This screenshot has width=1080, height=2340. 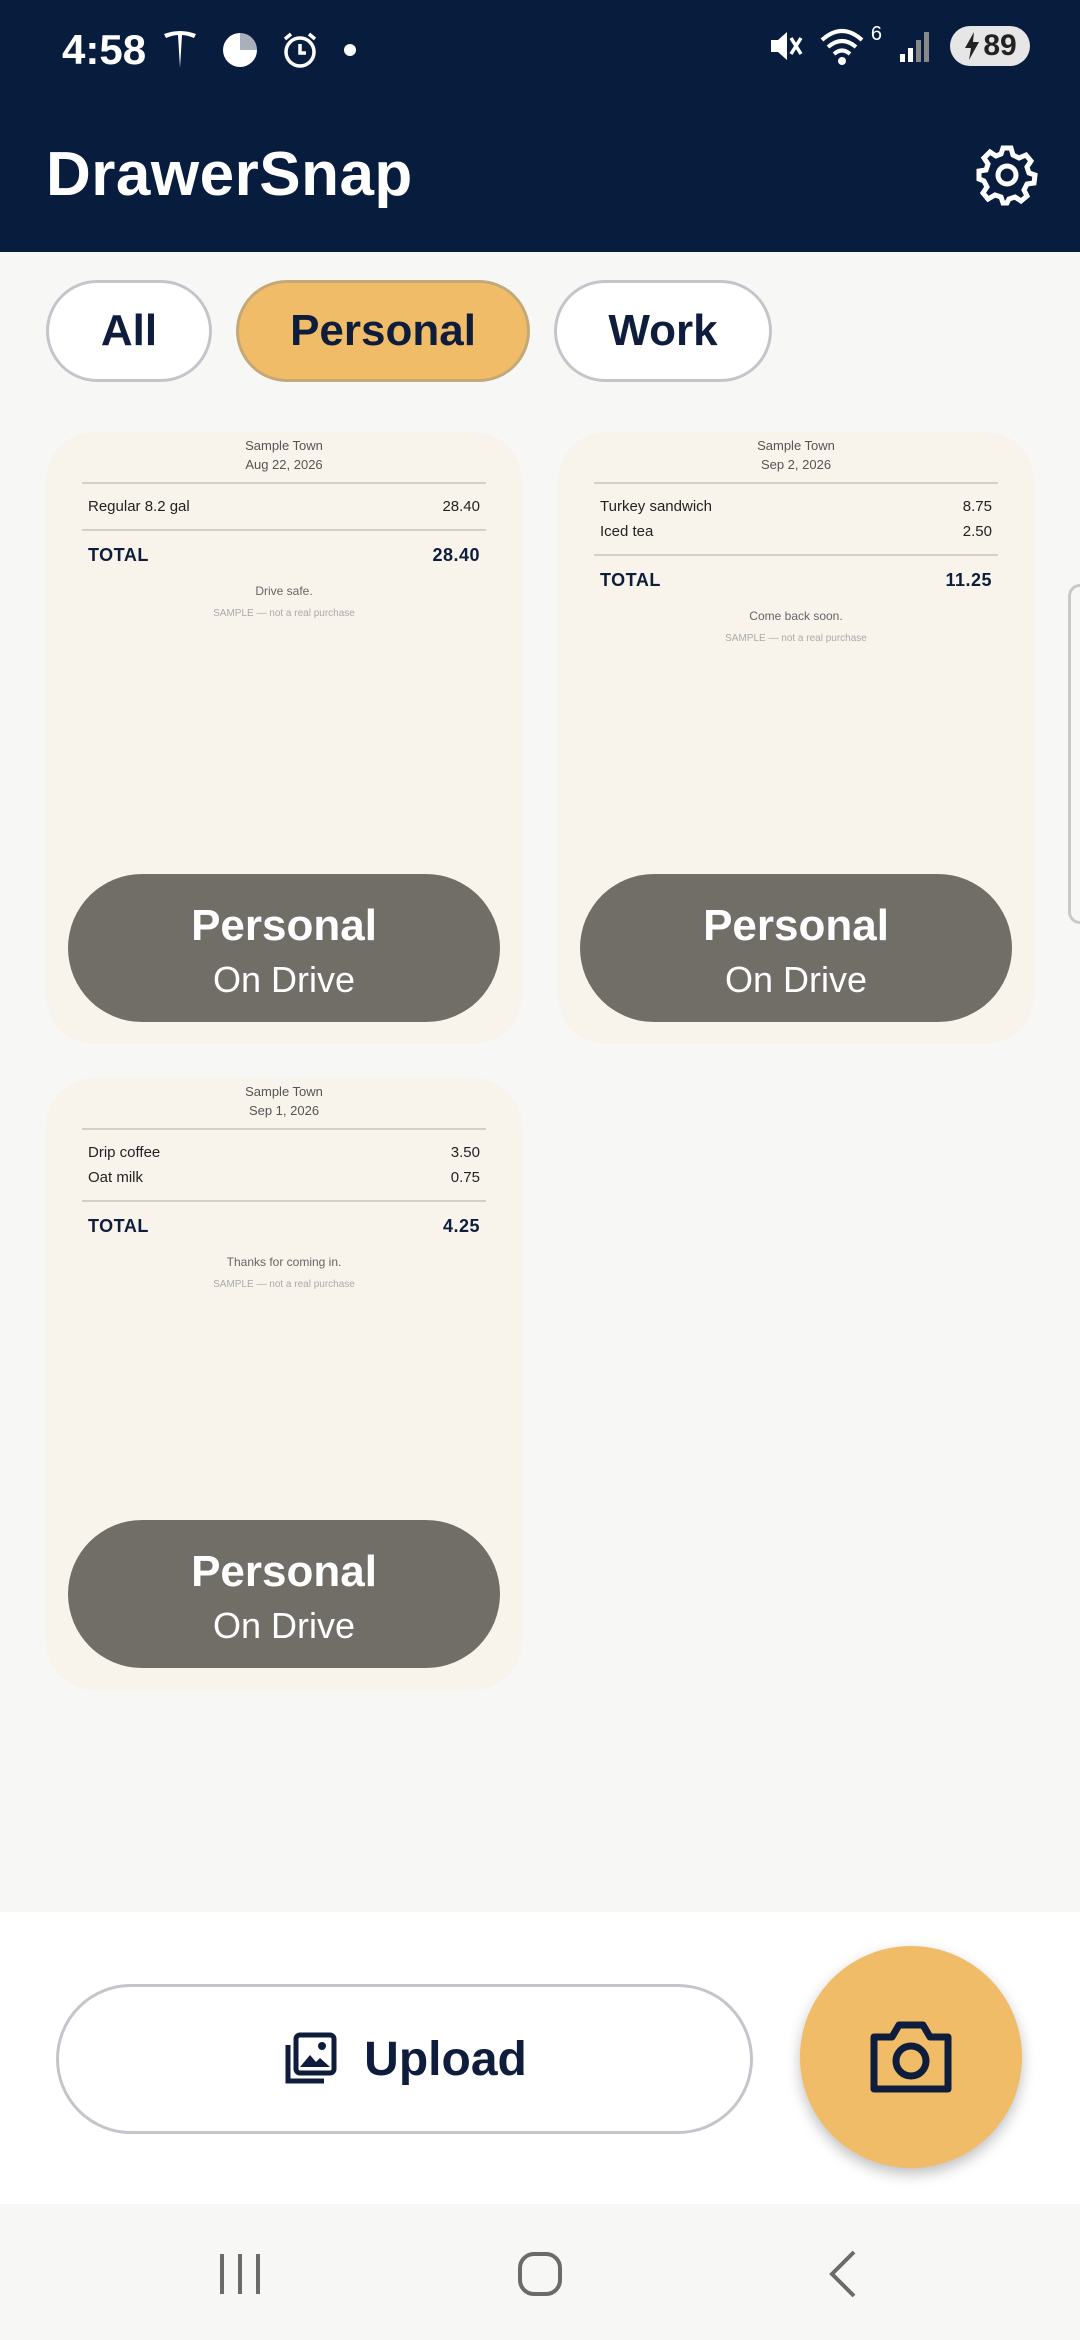 I want to click on receipt-line-item: Oat milk 0.75, so click(x=284, y=1177).